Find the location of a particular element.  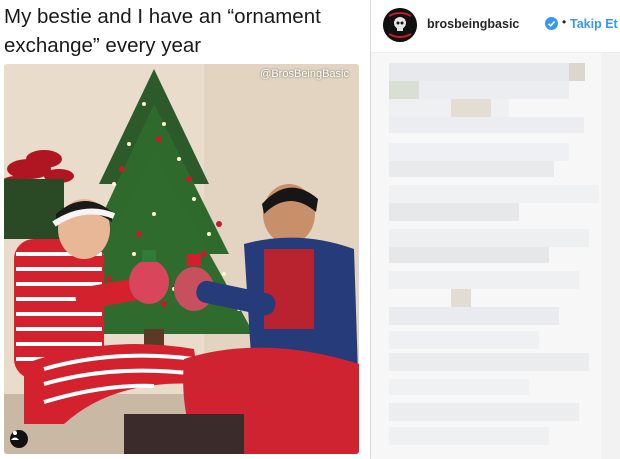

follow-button: Takip Et is located at coordinates (594, 24).